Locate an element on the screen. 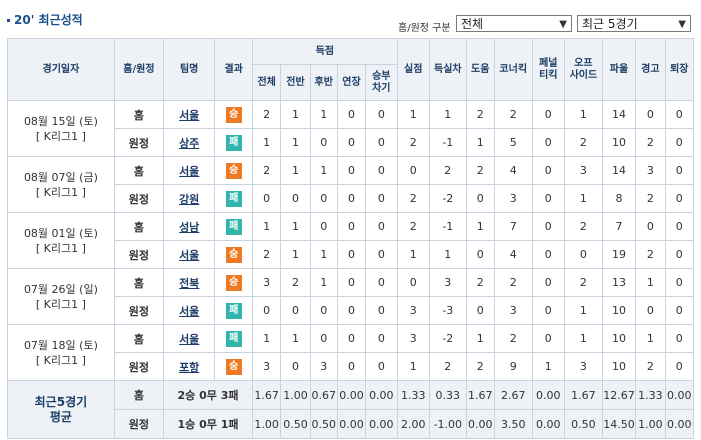 The image size is (701, 440). stat-cell: 10 is located at coordinates (619, 142).